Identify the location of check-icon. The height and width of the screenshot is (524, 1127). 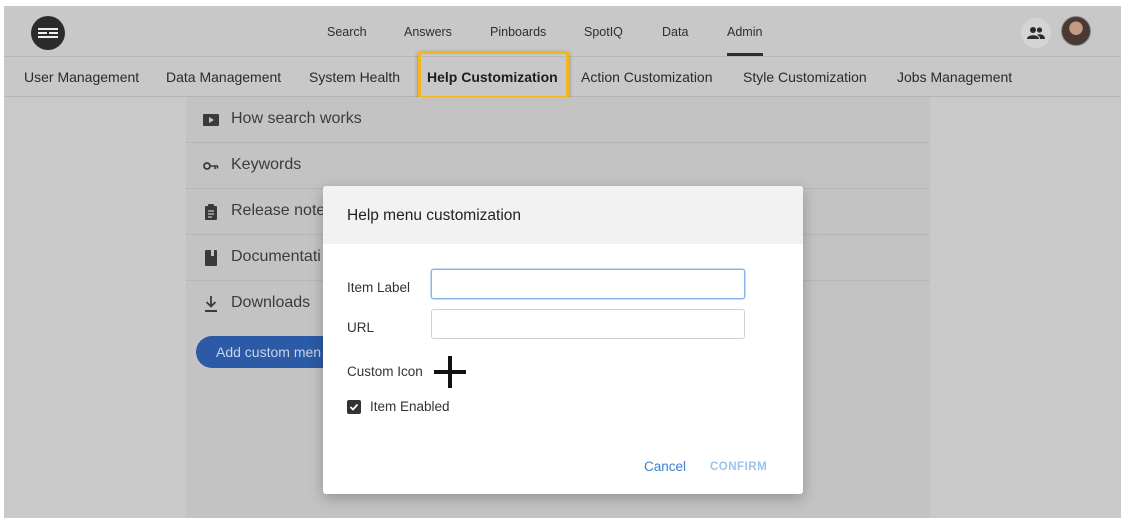
(354, 407).